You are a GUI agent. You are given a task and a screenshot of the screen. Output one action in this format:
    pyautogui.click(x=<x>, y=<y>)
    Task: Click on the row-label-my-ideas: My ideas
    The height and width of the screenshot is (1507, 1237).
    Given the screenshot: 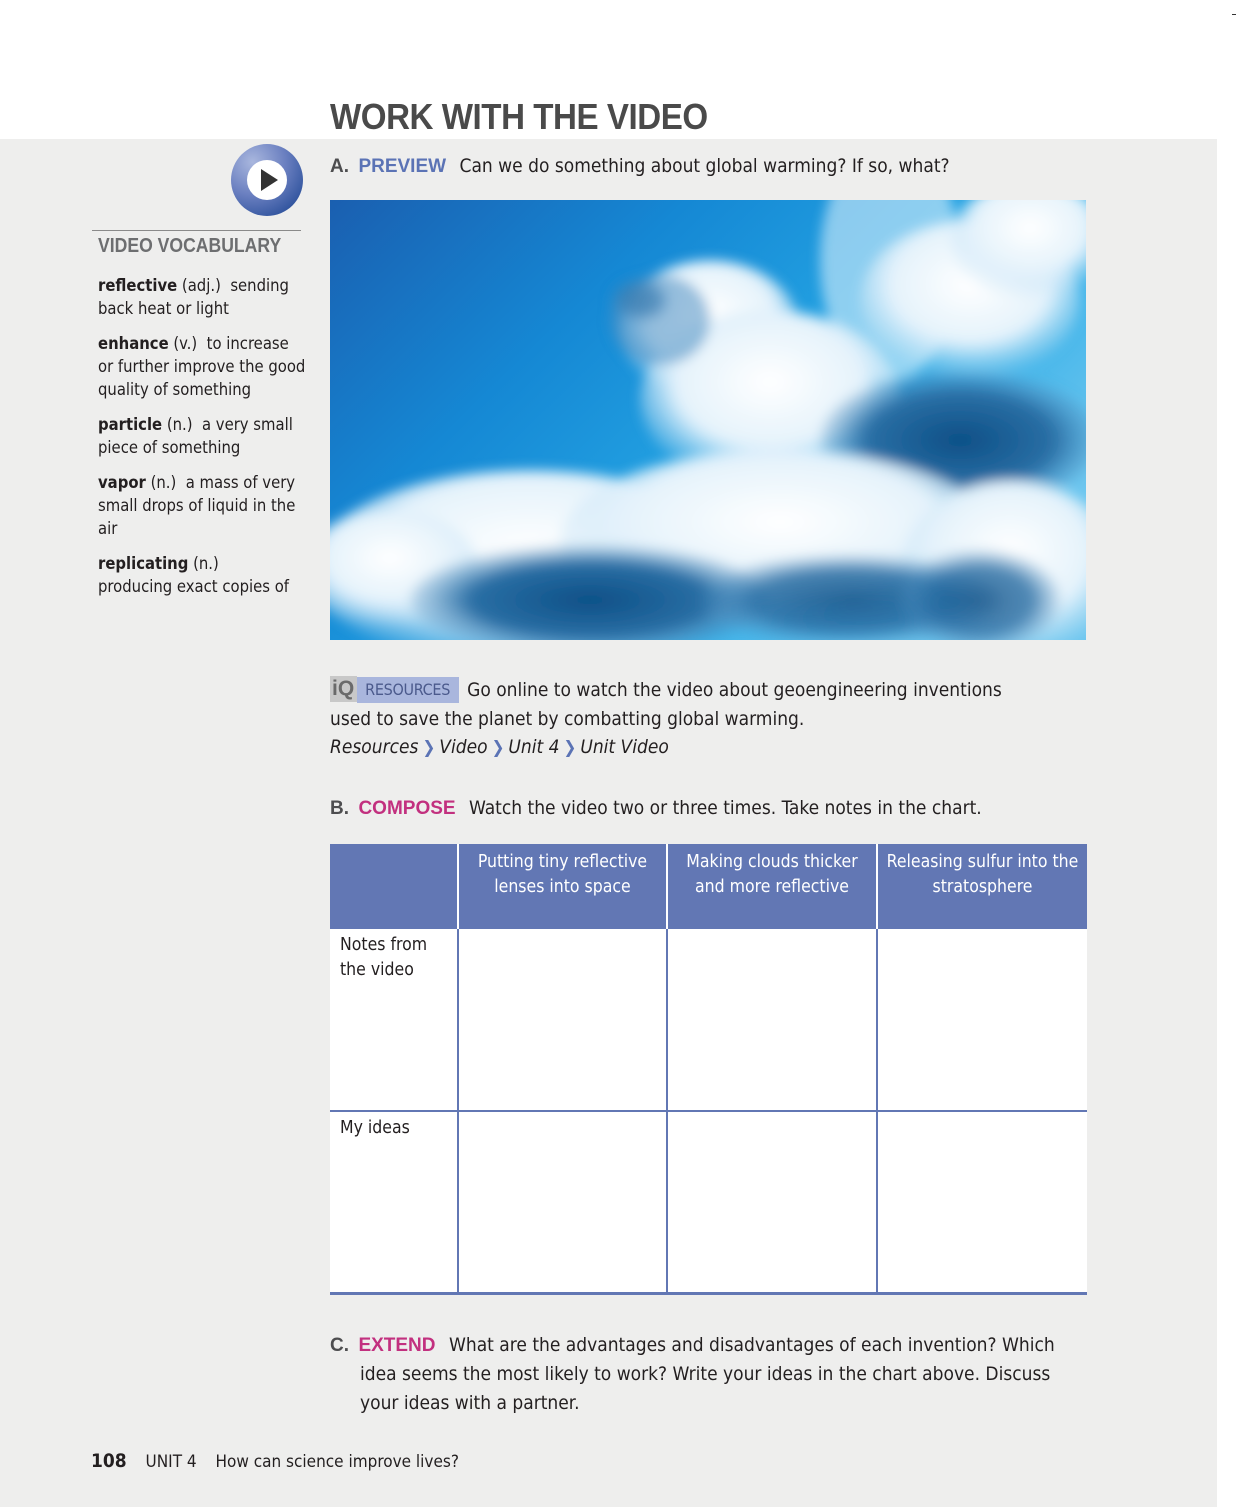 What is the action you would take?
    pyautogui.click(x=394, y=1202)
    